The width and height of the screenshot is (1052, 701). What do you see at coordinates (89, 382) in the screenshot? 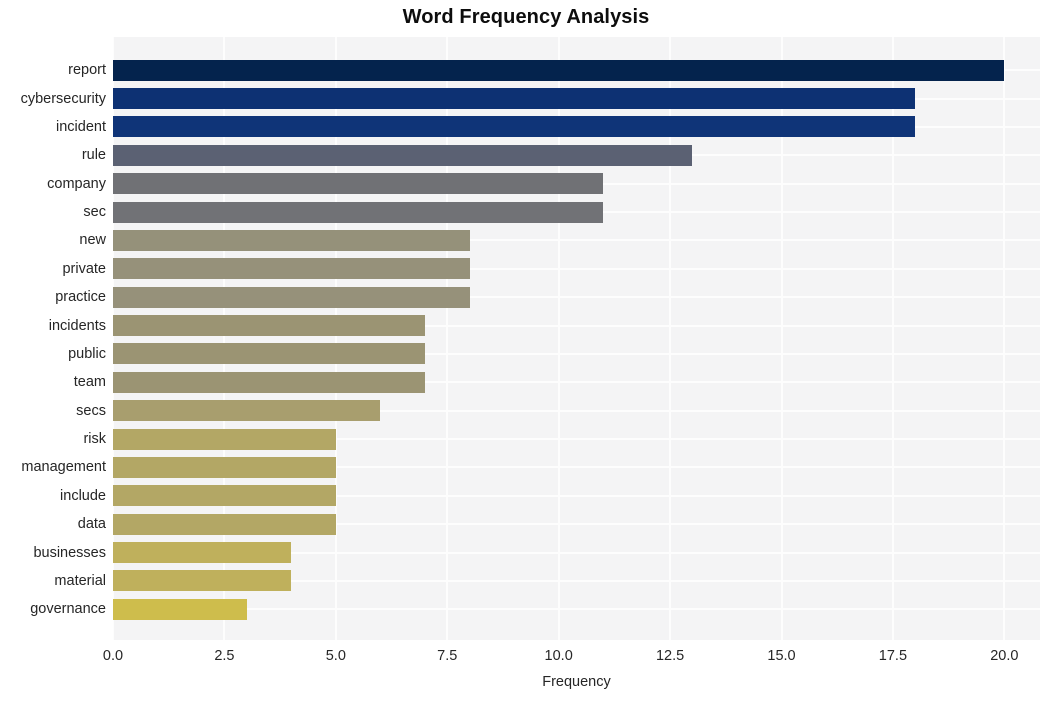
I see `y-axis-tick-label: team` at bounding box center [89, 382].